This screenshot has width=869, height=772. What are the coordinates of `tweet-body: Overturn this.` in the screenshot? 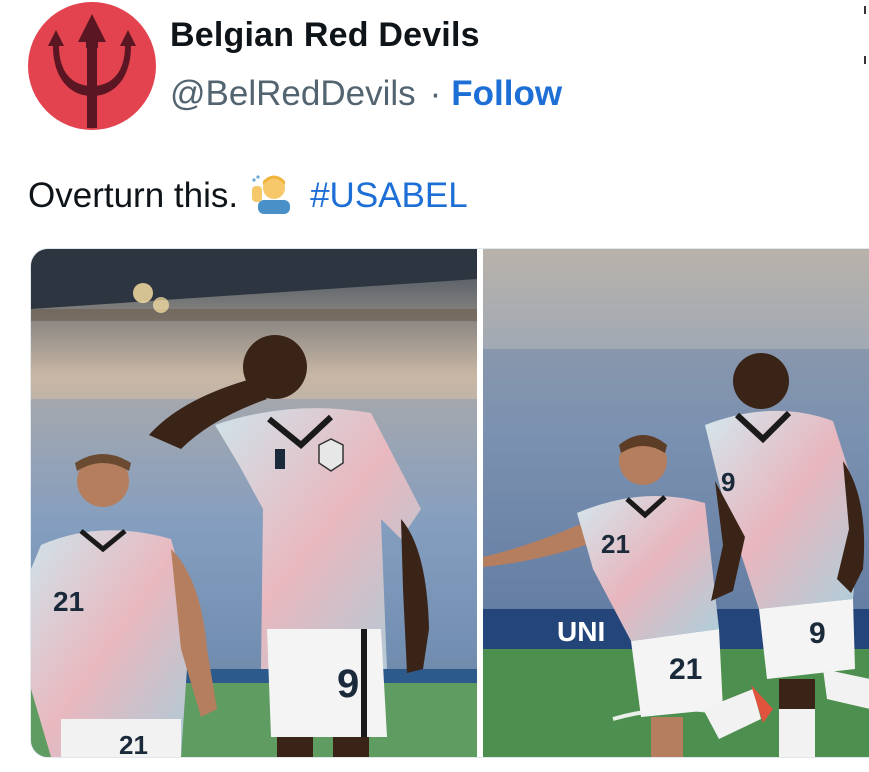 It's located at (133, 195).